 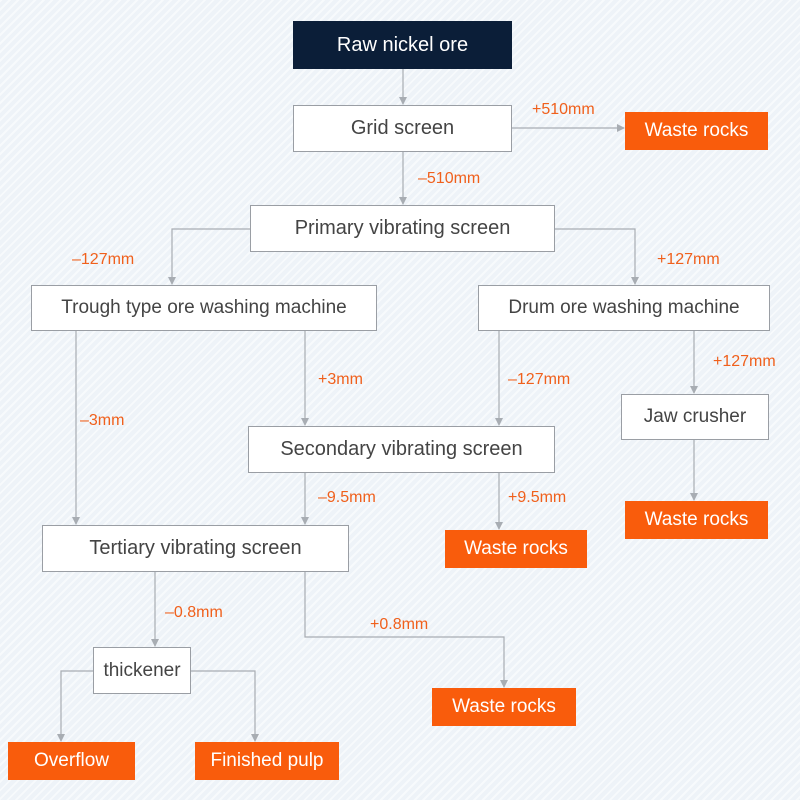 What do you see at coordinates (194, 612) in the screenshot?
I see `label-tertiary-minus: –0.8mm` at bounding box center [194, 612].